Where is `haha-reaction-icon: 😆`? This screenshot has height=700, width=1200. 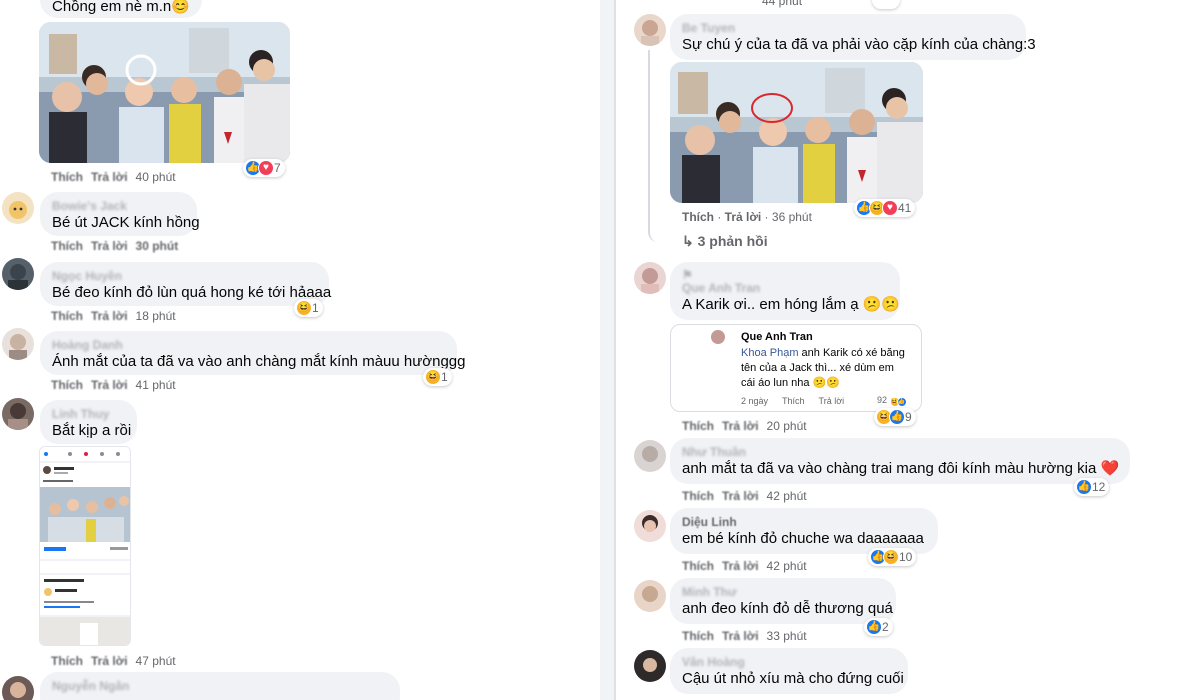
haha-reaction-icon: 😆 is located at coordinates (891, 557).